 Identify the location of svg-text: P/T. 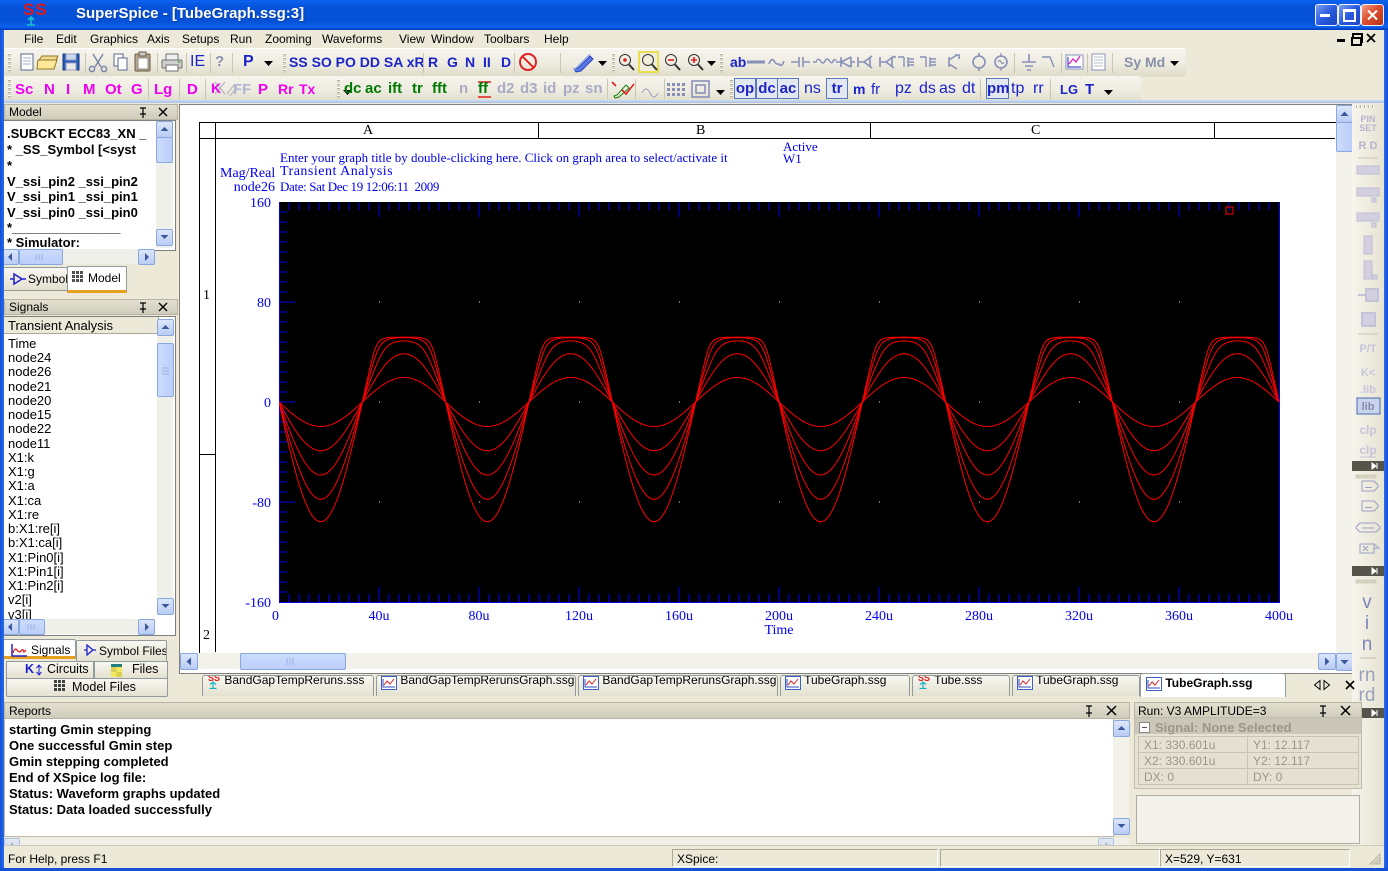
(1367, 349).